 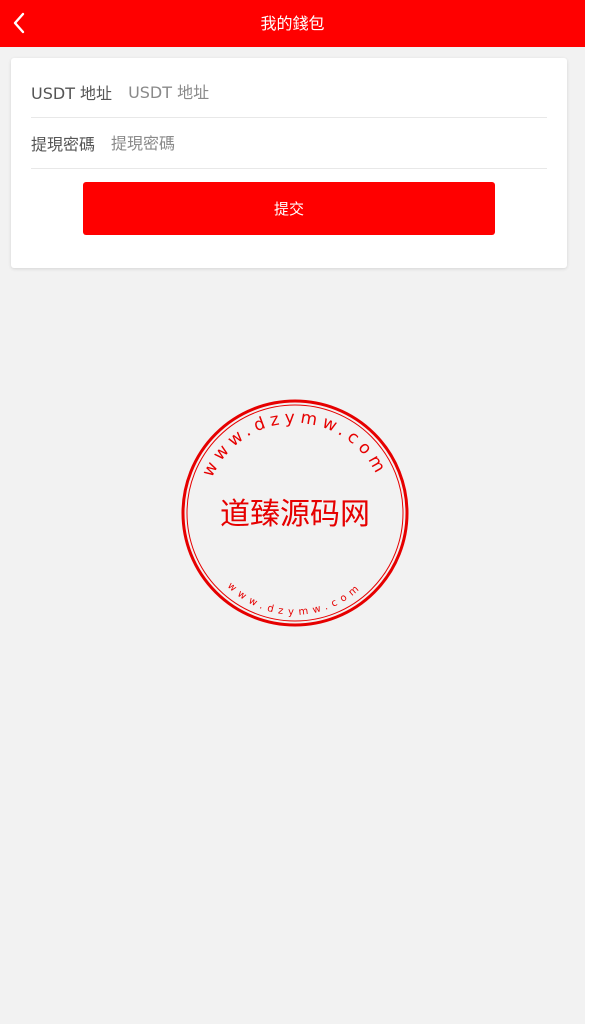 I want to click on header-bar: 我的錢包, so click(x=292, y=23).